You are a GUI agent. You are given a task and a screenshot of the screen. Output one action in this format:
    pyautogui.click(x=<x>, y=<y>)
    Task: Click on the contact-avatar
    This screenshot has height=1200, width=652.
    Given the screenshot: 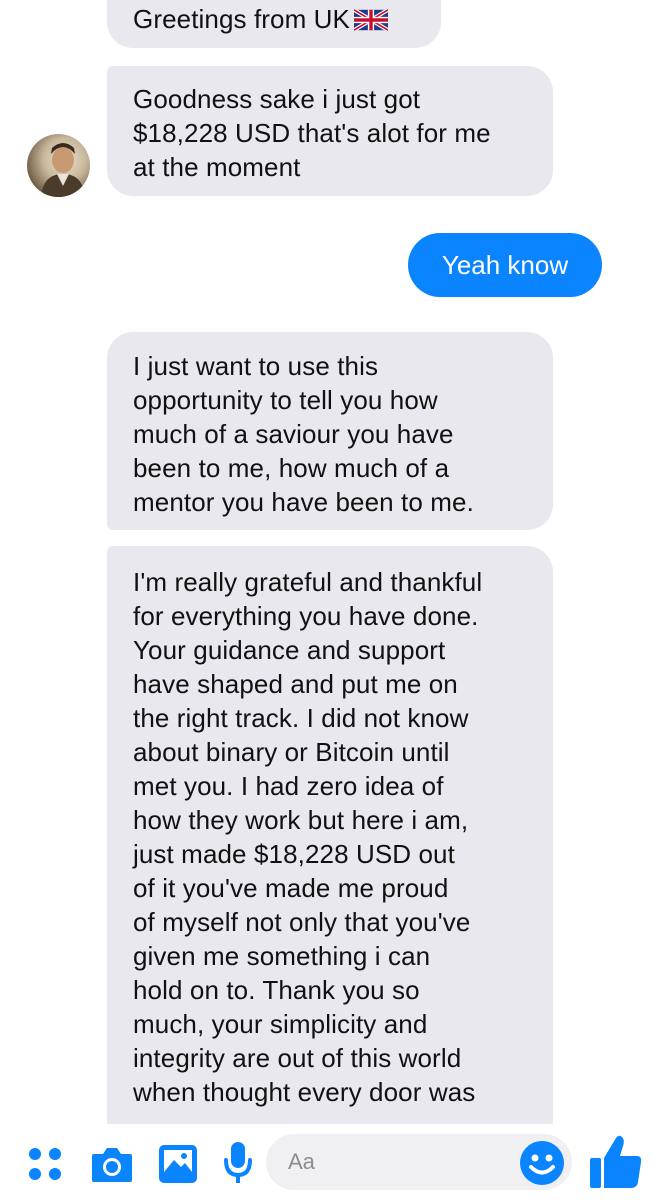 What is the action you would take?
    pyautogui.click(x=58, y=165)
    